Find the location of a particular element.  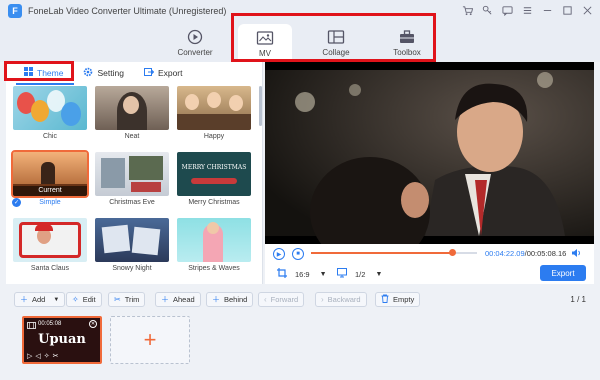

current-tag: Current is located at coordinates (50, 191).